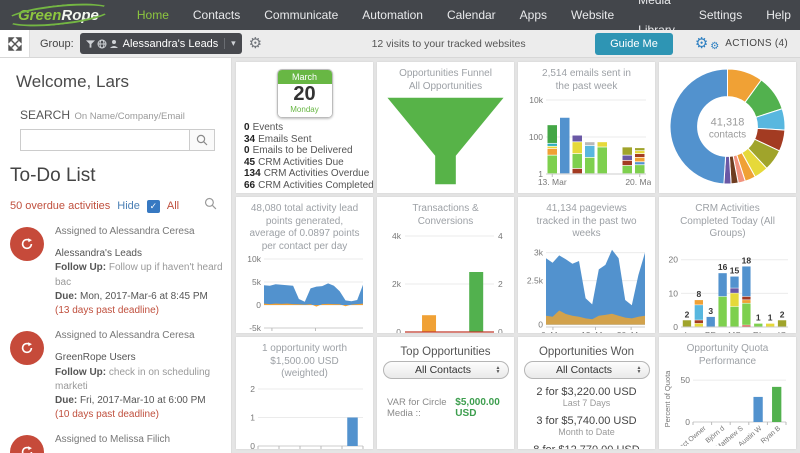 The height and width of the screenshot is (453, 800). What do you see at coordinates (698, 294) in the screenshot?
I see `svg-text: 8` at bounding box center [698, 294].